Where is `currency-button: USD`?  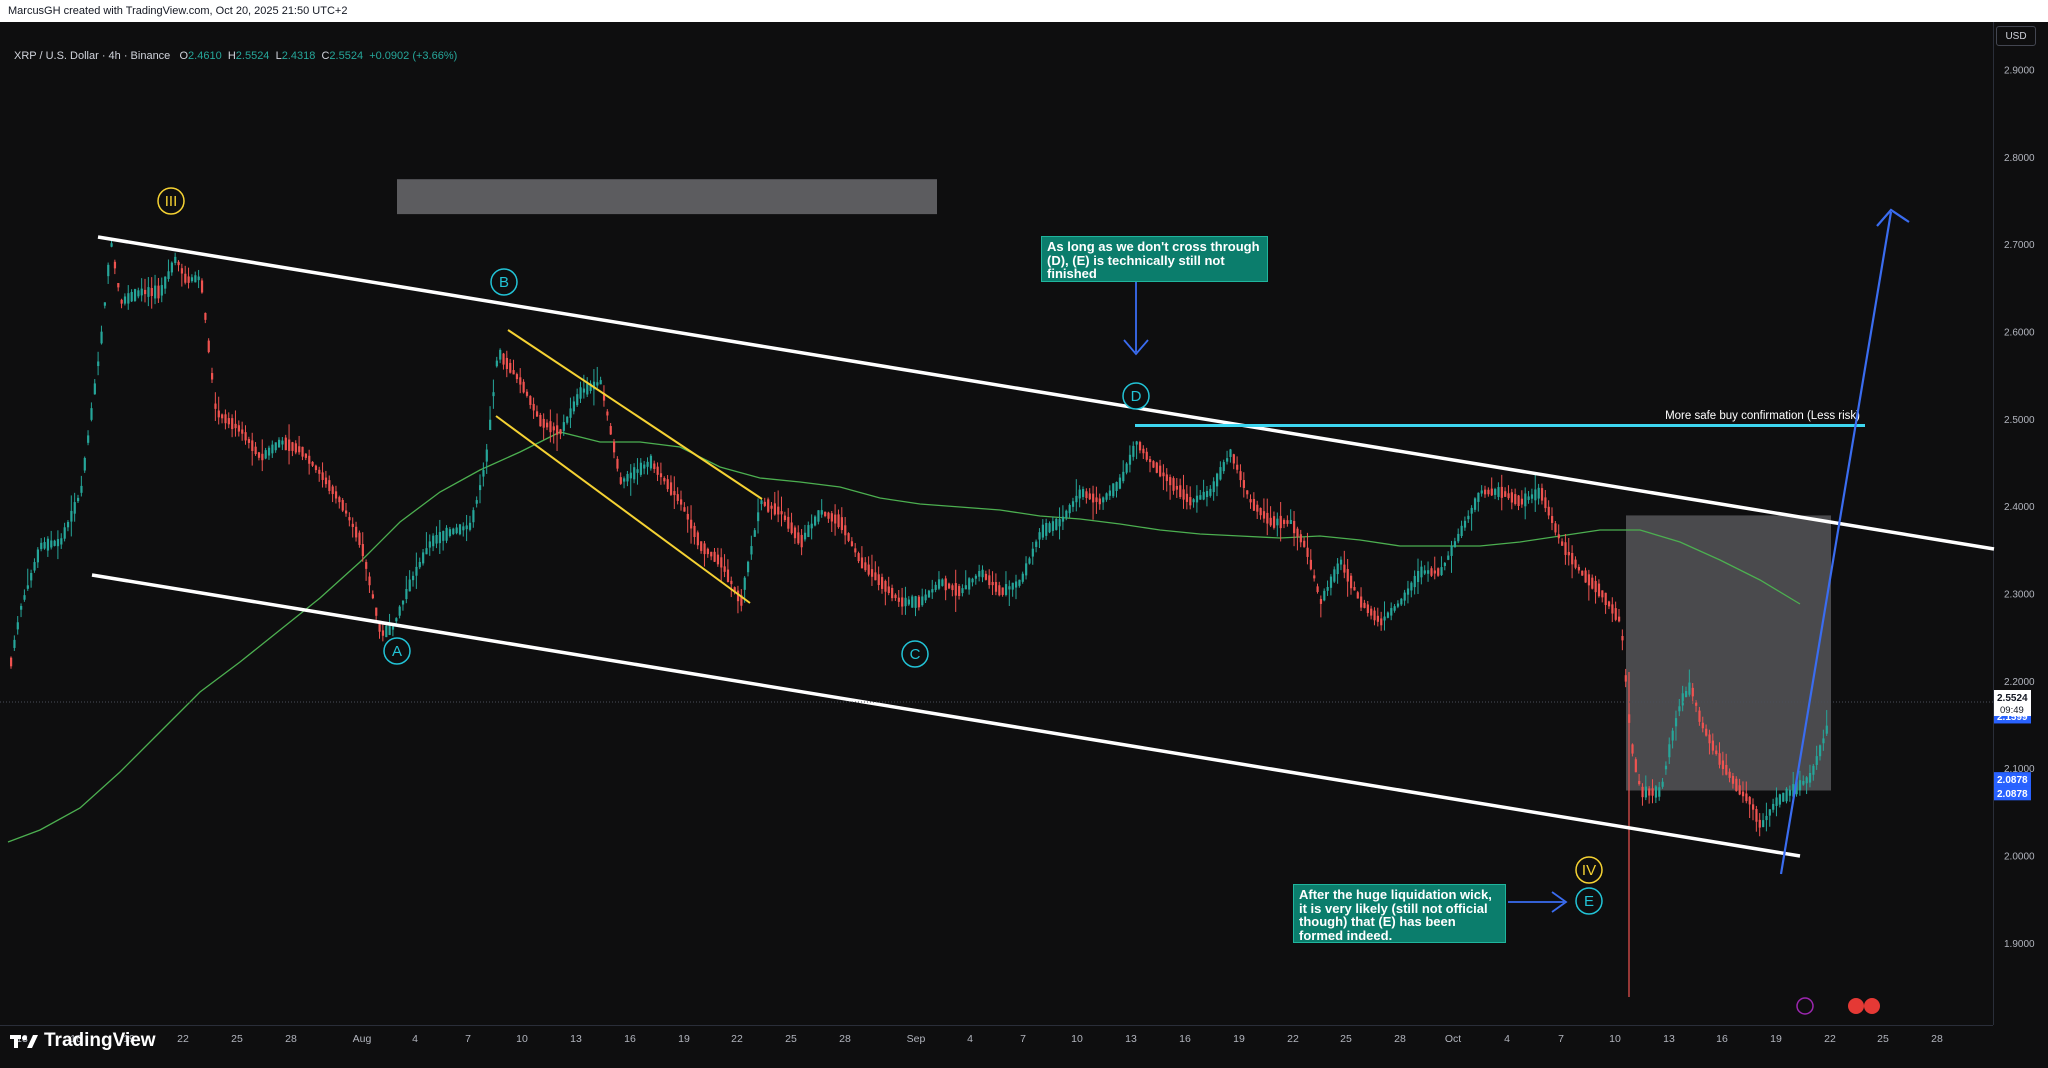
currency-button: USD is located at coordinates (2016, 36).